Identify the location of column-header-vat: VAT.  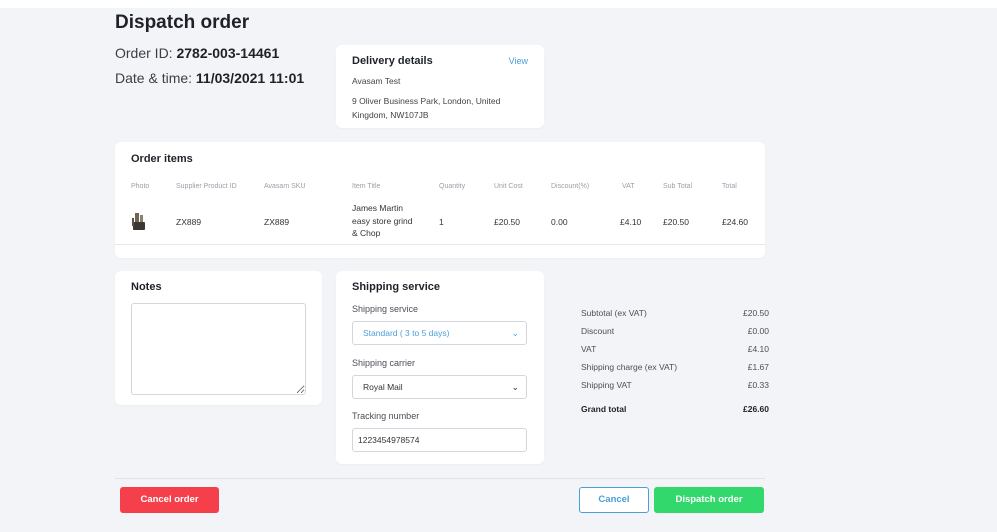
(628, 186).